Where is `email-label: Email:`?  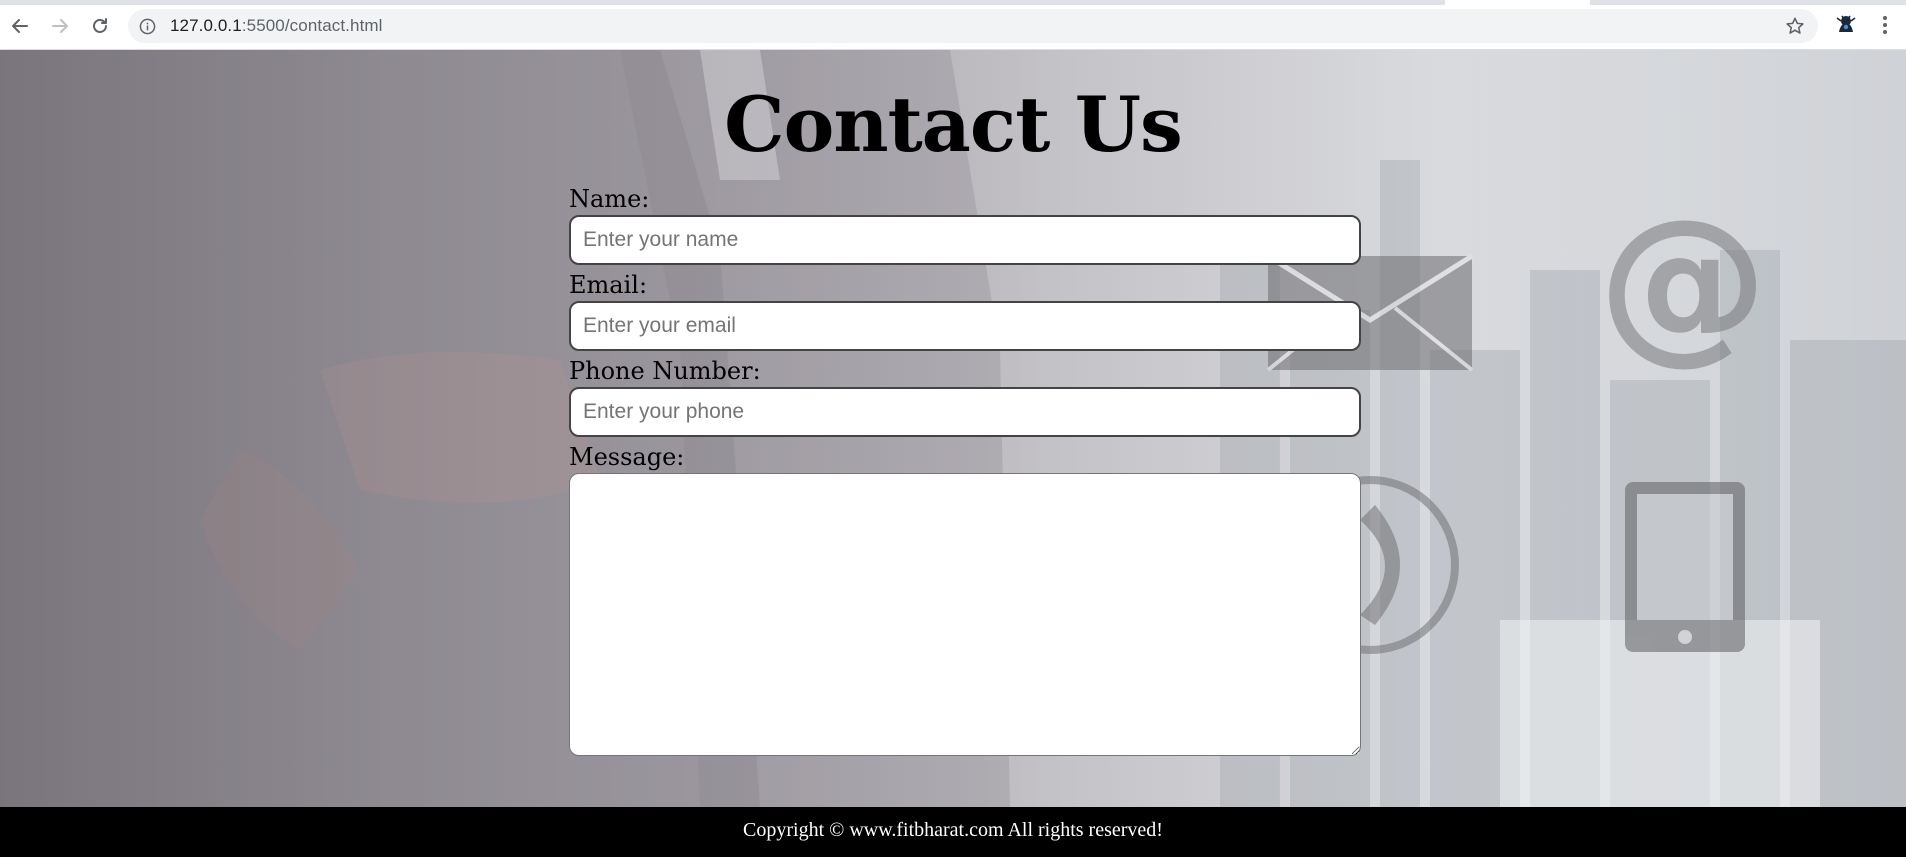 email-label: Email: is located at coordinates (608, 285).